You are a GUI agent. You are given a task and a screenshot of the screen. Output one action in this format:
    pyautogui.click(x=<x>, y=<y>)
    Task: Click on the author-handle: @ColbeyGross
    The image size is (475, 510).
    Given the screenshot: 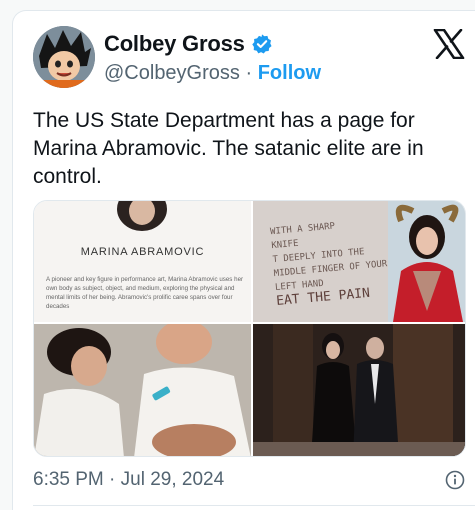 What is the action you would take?
    pyautogui.click(x=172, y=73)
    